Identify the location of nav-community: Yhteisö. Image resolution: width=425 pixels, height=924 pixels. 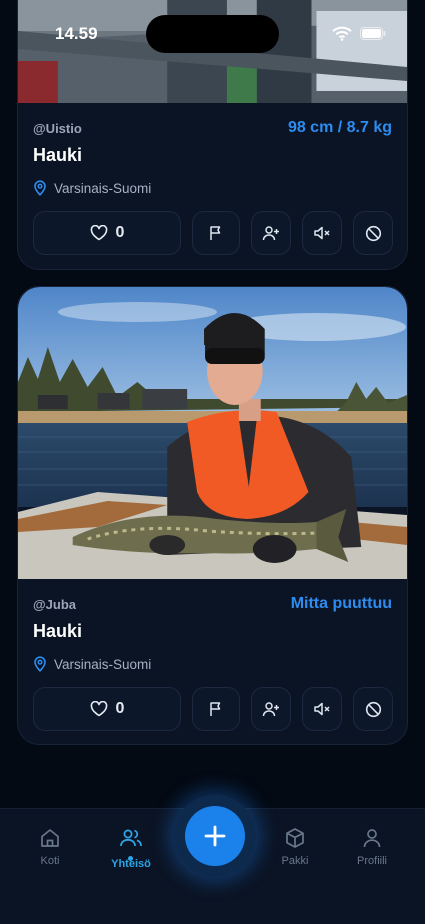
(131, 848).